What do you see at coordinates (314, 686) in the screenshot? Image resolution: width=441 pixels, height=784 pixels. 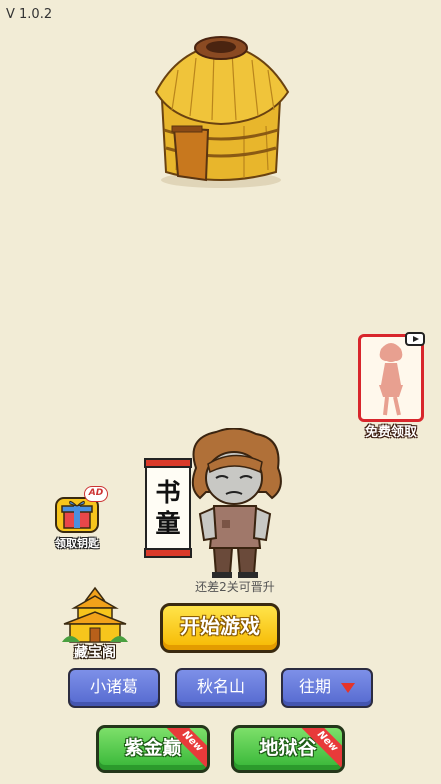 I see `mode-button-label: 往期` at bounding box center [314, 686].